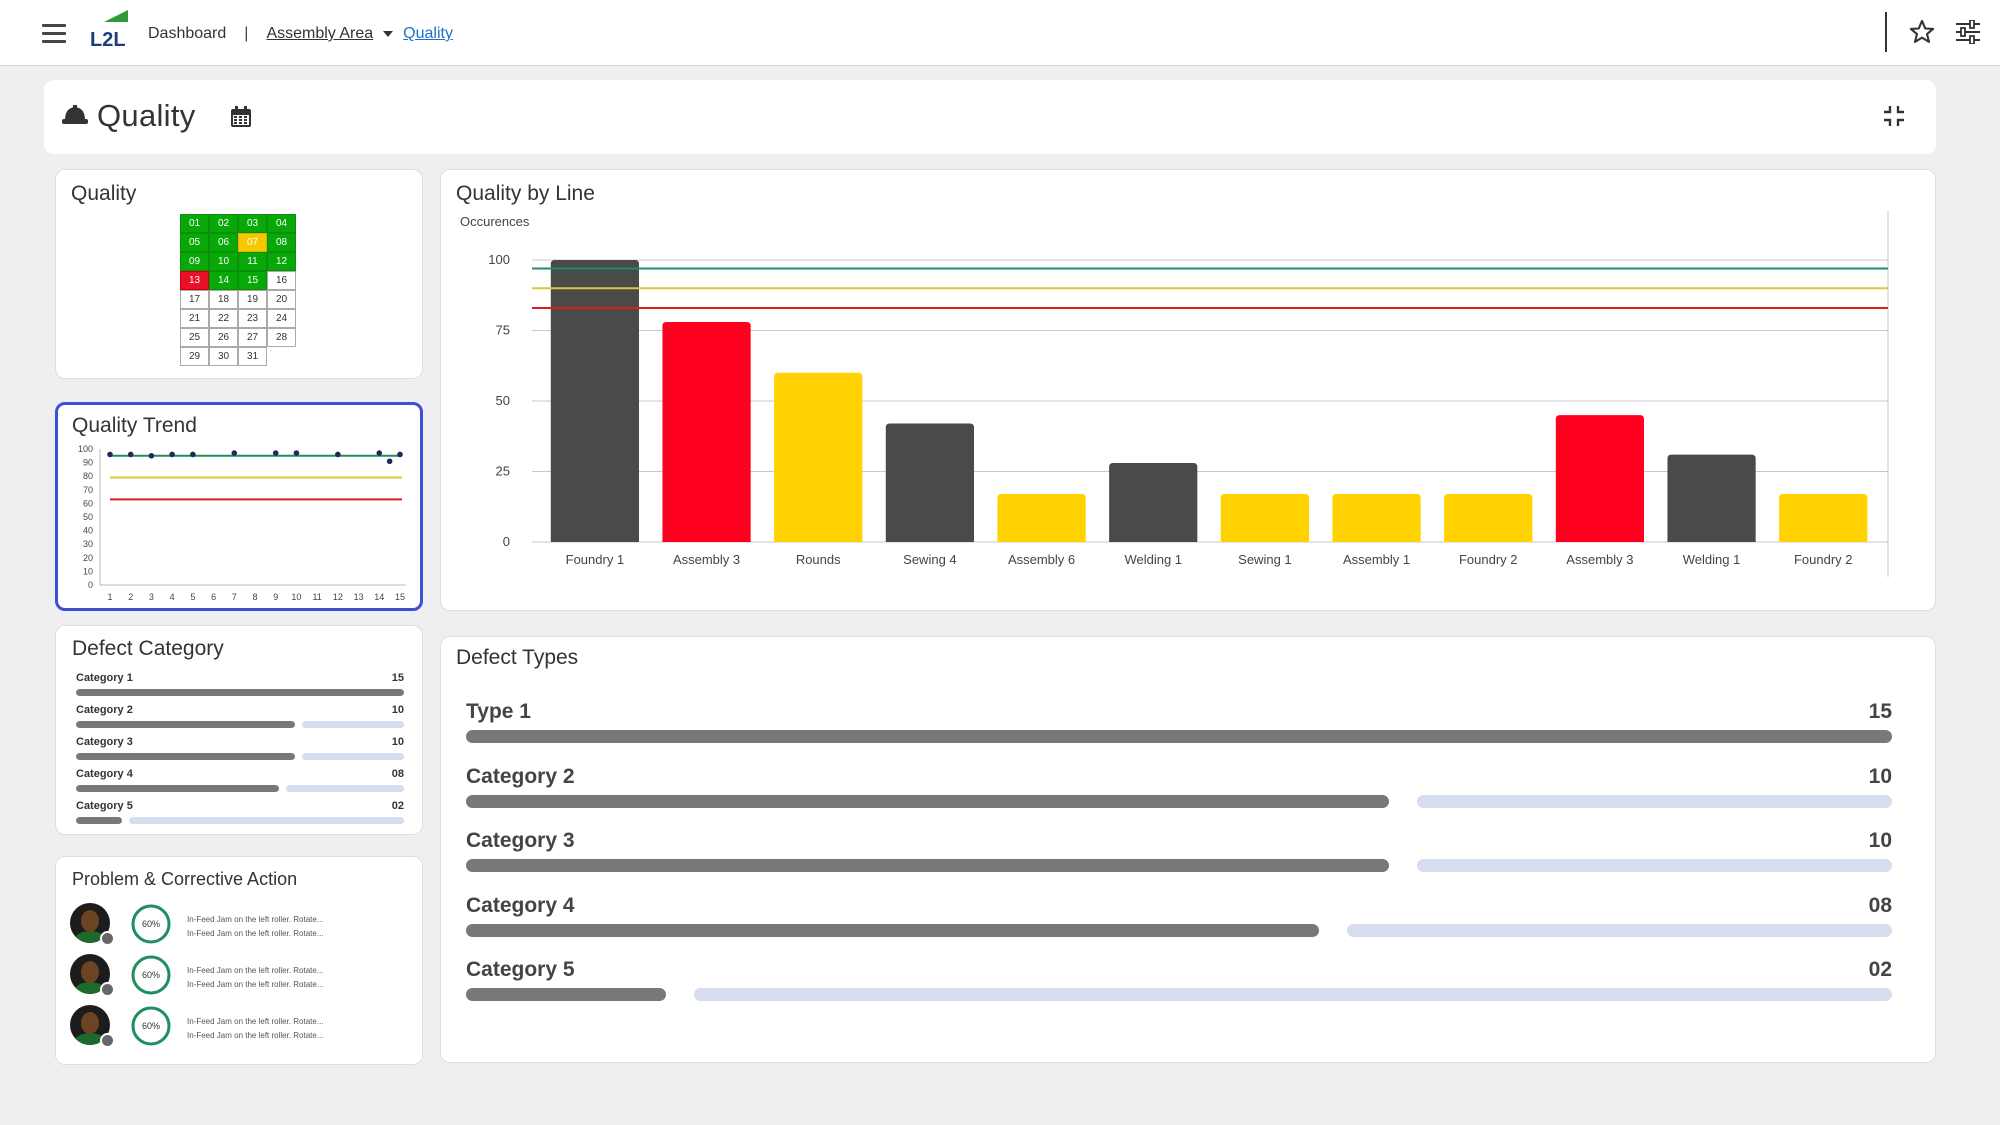 The width and height of the screenshot is (2000, 1125). Describe the element at coordinates (1922, 32) in the screenshot. I see `star-icon` at that location.